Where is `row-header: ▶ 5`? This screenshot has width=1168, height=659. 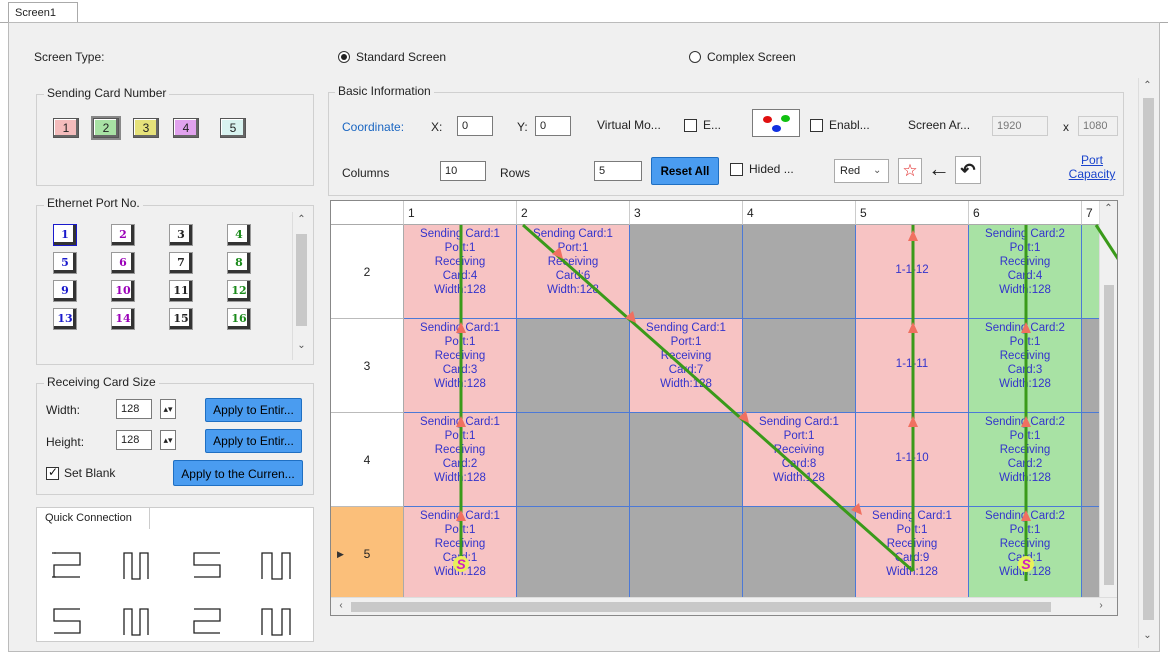 row-header: ▶ 5 is located at coordinates (367, 554).